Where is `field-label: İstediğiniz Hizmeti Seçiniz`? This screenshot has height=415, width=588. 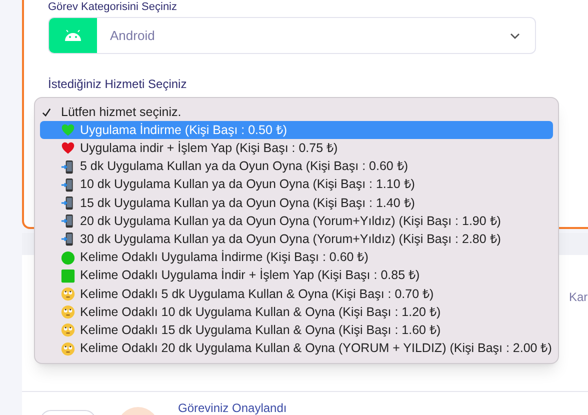 field-label: İstediğiniz Hizmeti Seçiniz is located at coordinates (118, 84).